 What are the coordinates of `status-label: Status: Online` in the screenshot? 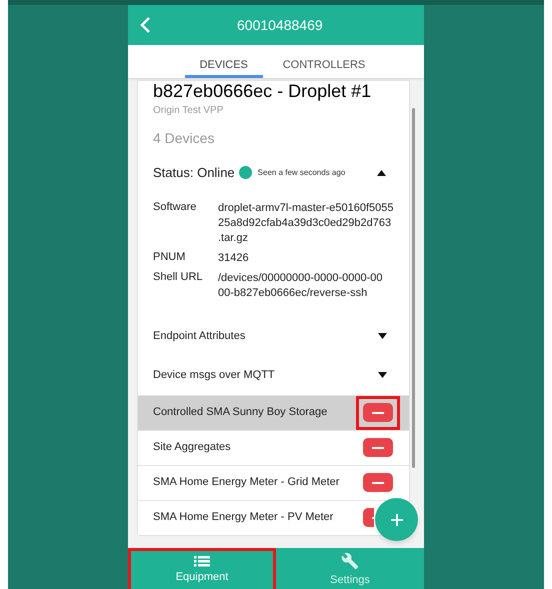 It's located at (194, 173).